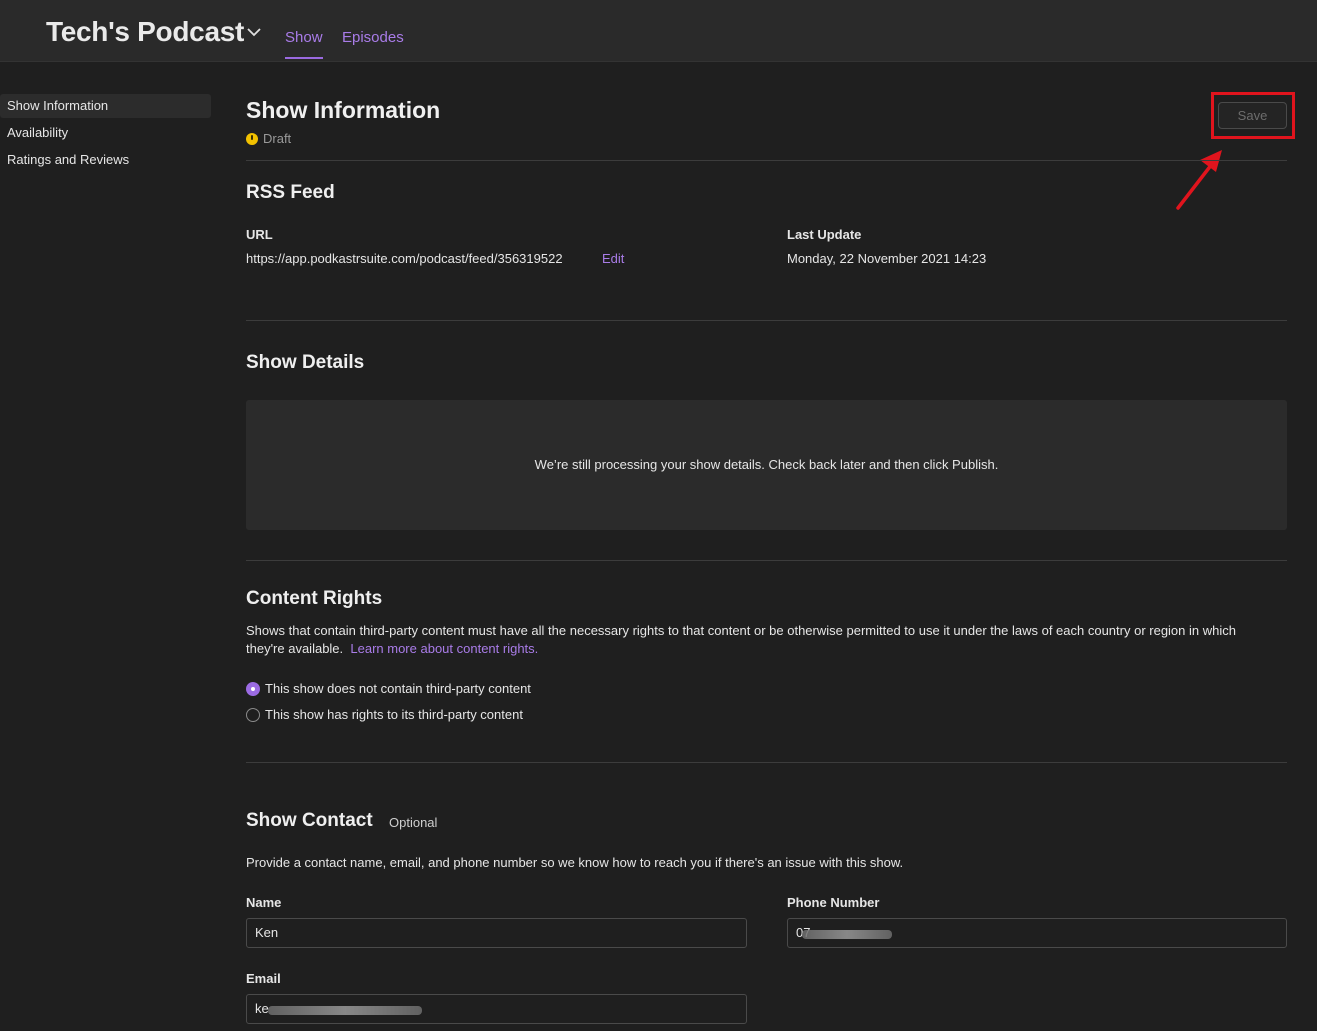  What do you see at coordinates (252, 138) in the screenshot?
I see `draft-clock-icon` at bounding box center [252, 138].